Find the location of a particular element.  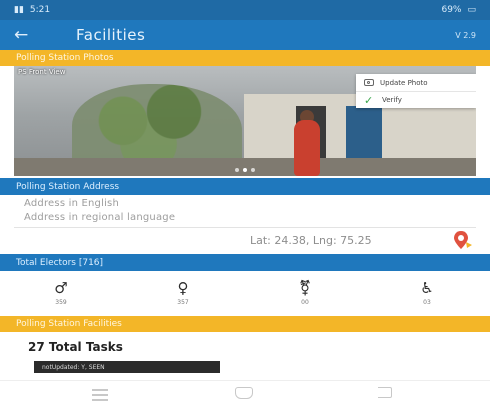

verify-label: Verify is located at coordinates (392, 100).